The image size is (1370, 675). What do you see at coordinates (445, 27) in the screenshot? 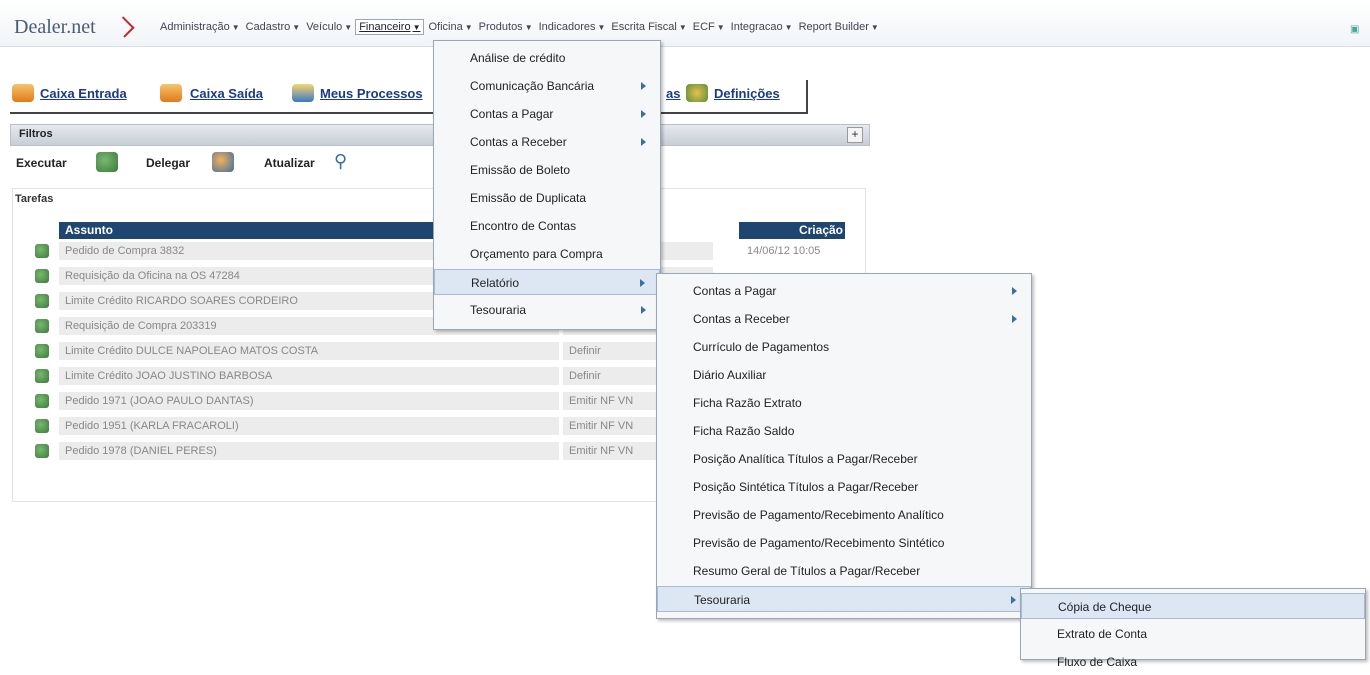
I see `nav-label: Oficina` at bounding box center [445, 27].